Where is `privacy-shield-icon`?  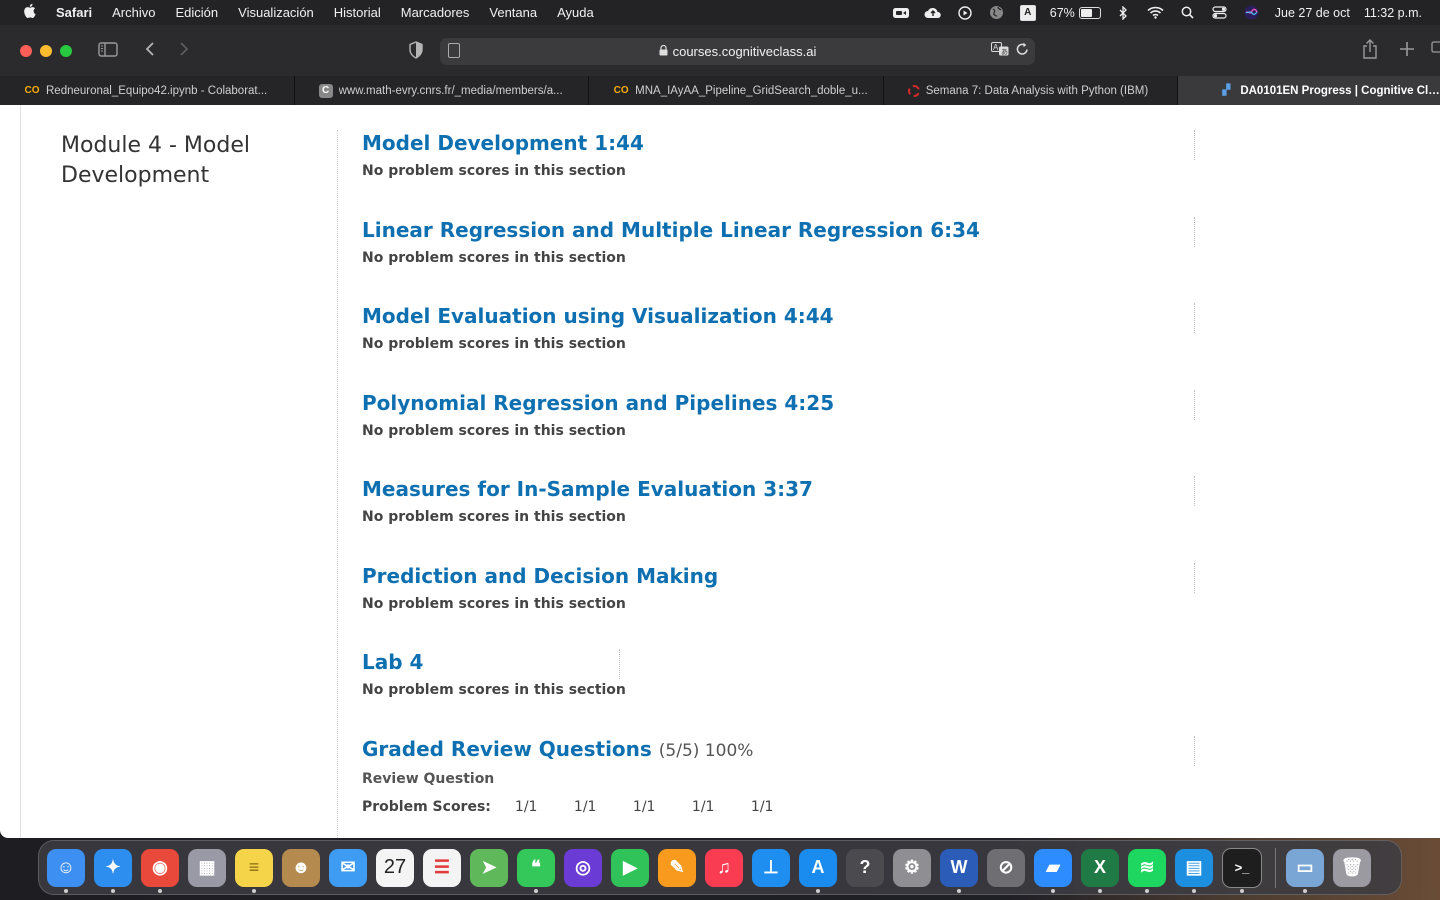
privacy-shield-icon is located at coordinates (416, 50).